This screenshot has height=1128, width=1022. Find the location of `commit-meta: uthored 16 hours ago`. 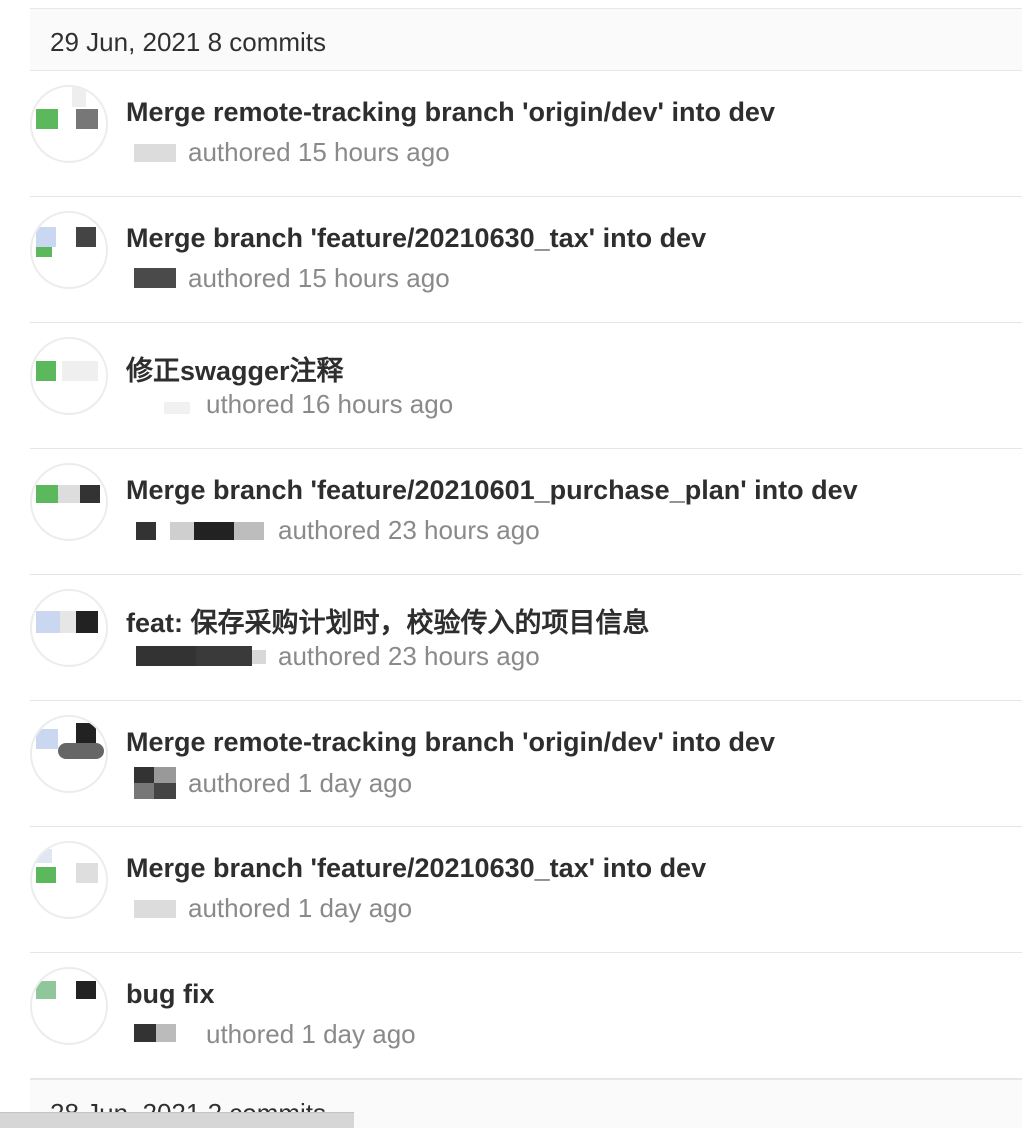

commit-meta: uthored 16 hours ago is located at coordinates (293, 406).